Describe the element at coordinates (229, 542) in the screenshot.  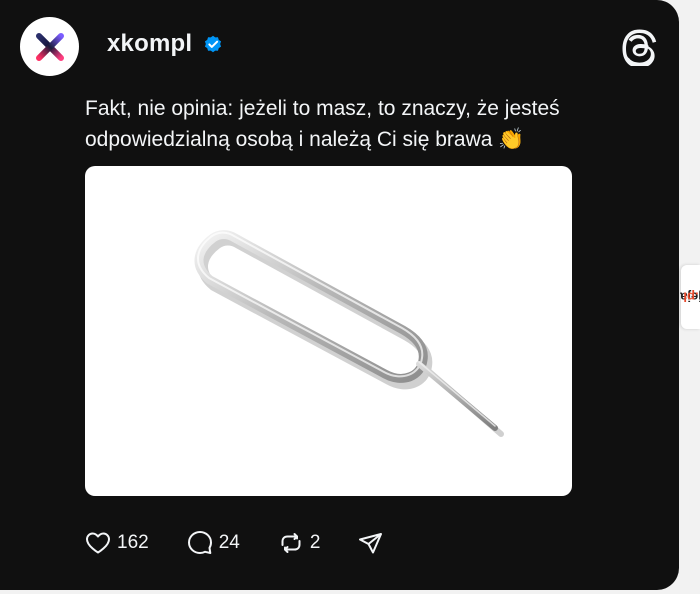
I see `reply-count: 24` at that location.